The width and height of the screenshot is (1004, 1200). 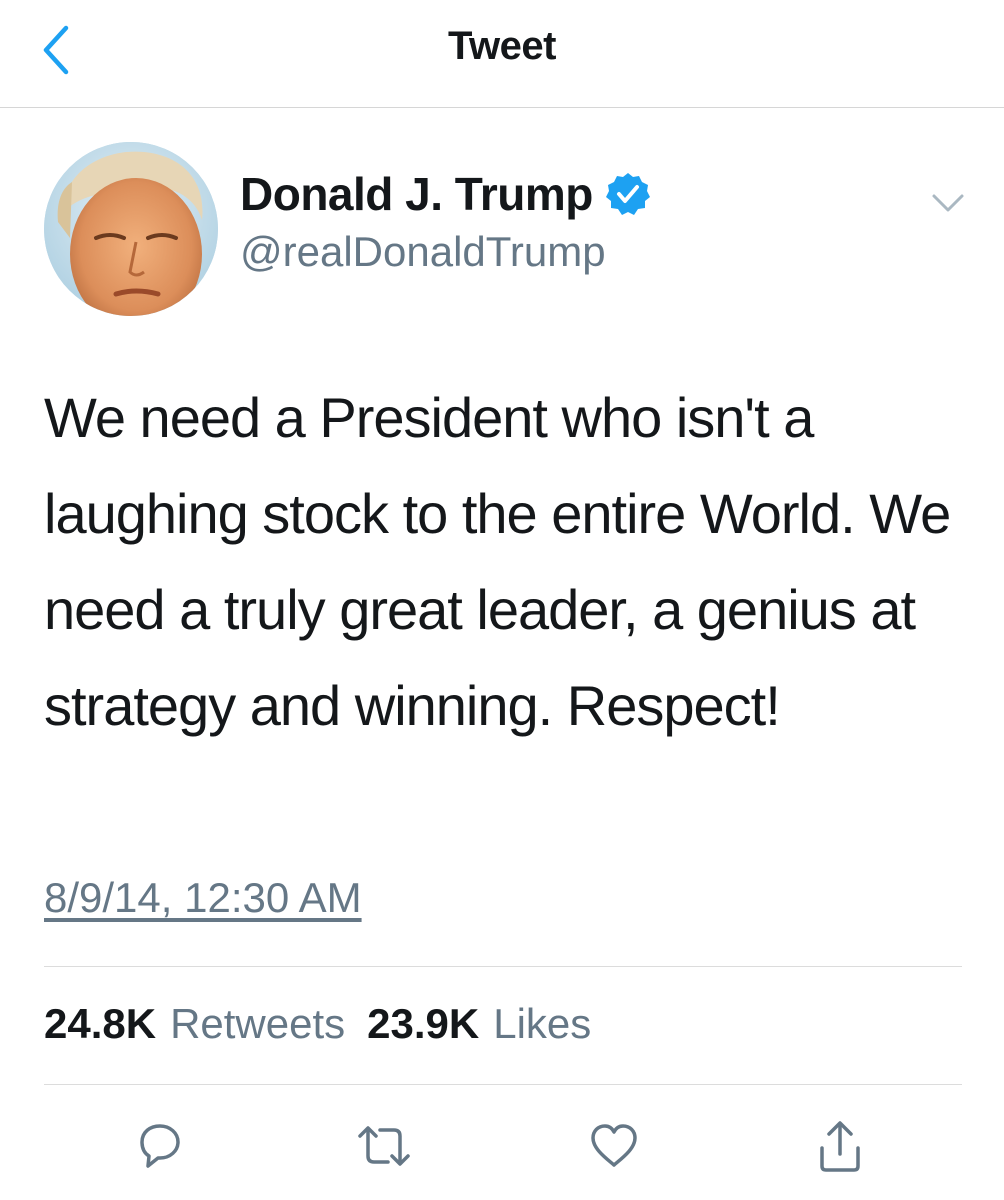 I want to click on heart-icon, so click(x=614, y=1145).